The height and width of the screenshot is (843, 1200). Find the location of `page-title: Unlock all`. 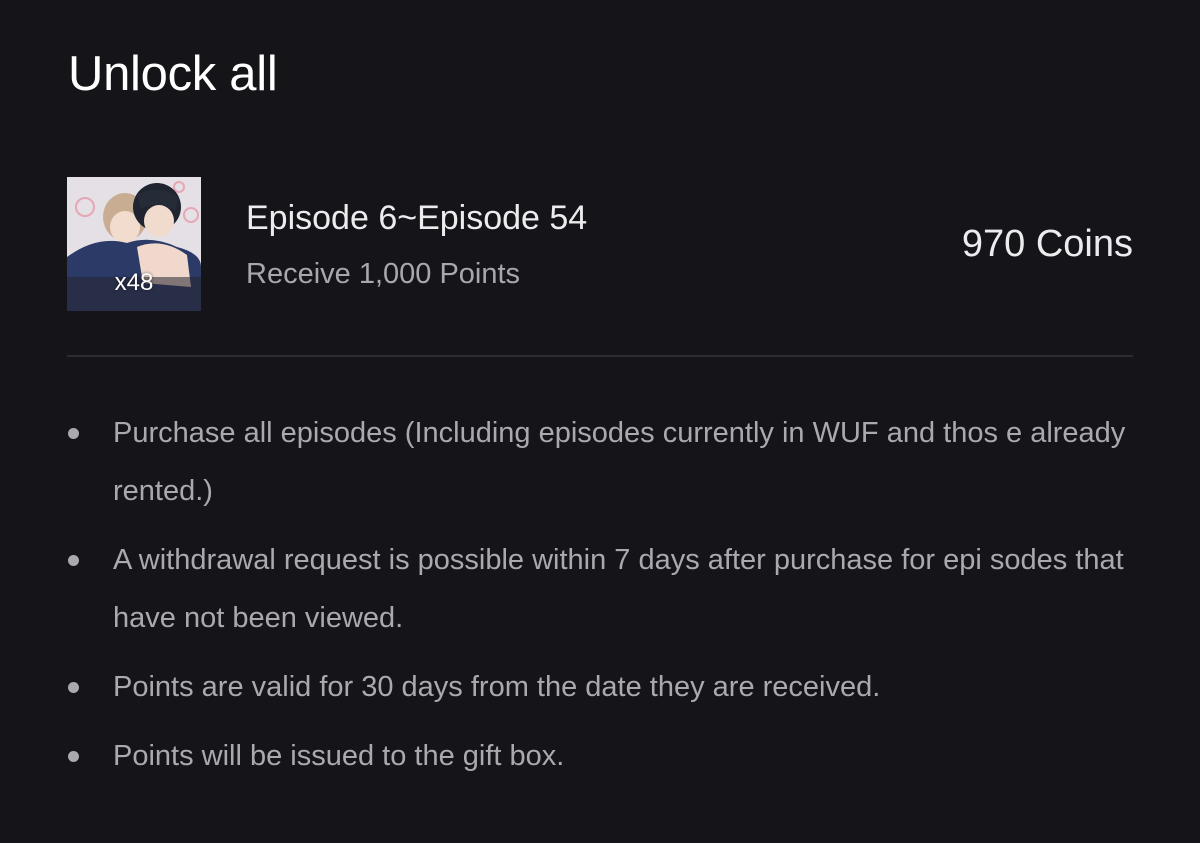

page-title: Unlock all is located at coordinates (173, 74).